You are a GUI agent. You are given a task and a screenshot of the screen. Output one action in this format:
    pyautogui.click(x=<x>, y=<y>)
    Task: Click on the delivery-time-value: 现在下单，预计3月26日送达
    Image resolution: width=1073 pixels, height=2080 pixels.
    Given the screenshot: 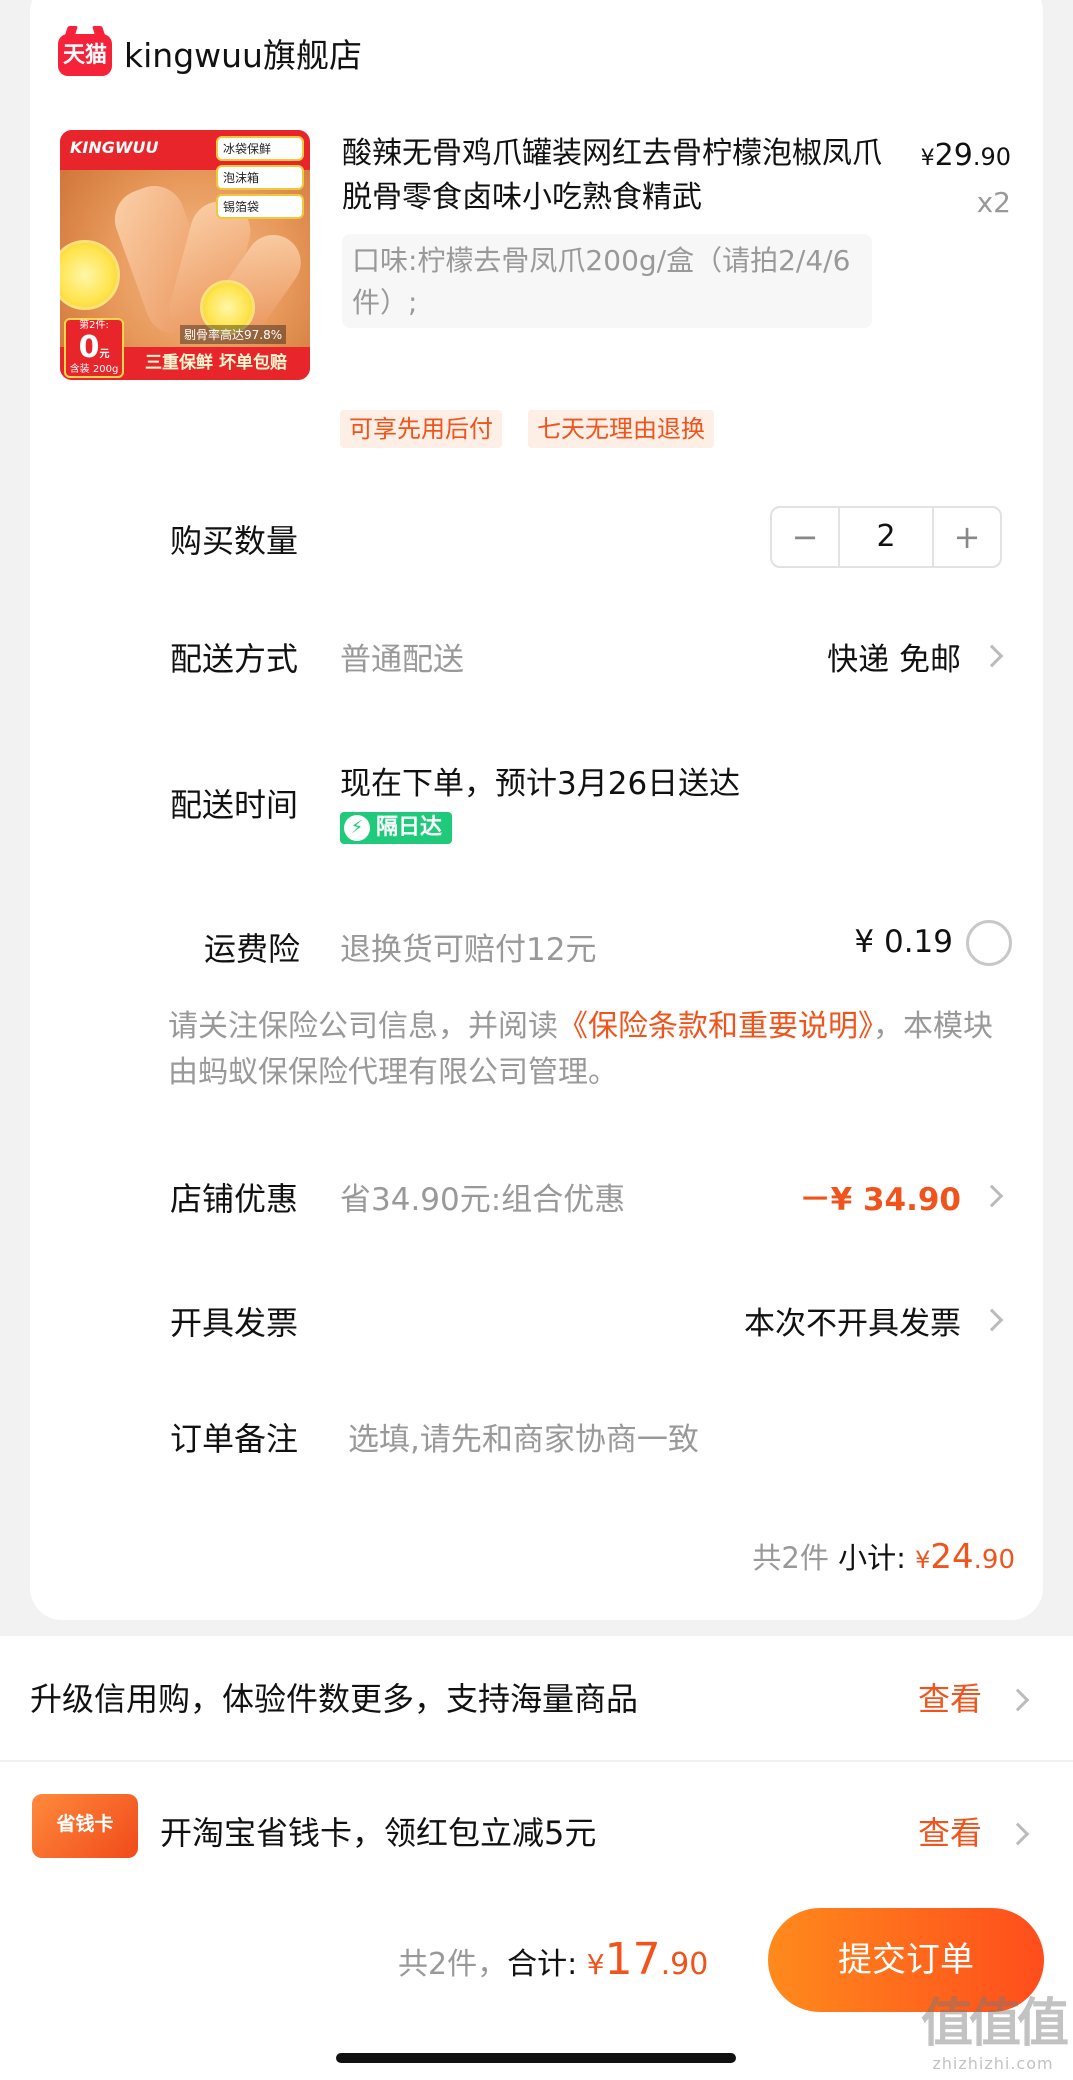 What is the action you would take?
    pyautogui.click(x=540, y=784)
    